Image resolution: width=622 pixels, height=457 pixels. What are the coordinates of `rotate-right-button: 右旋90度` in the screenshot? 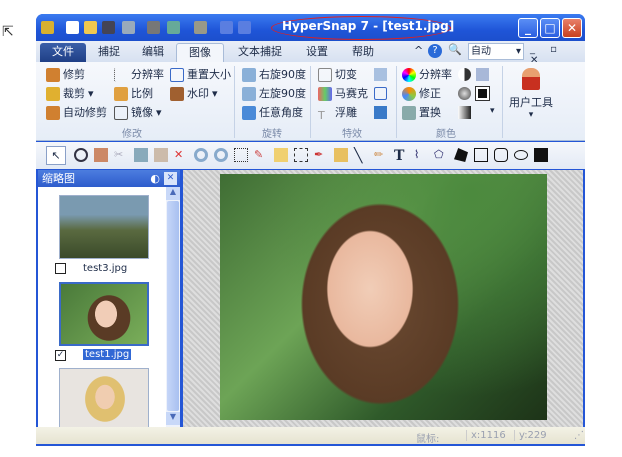 It's located at (274, 74).